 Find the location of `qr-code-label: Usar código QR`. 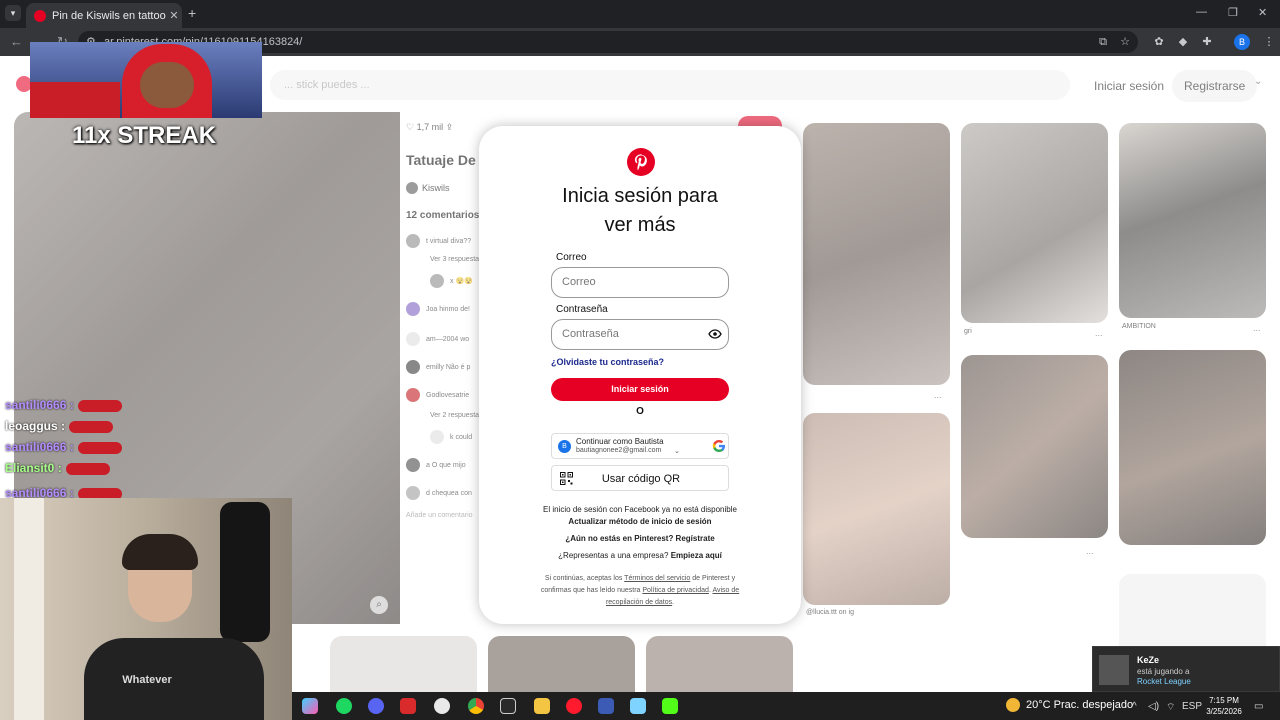

qr-code-label: Usar código QR is located at coordinates (641, 479).